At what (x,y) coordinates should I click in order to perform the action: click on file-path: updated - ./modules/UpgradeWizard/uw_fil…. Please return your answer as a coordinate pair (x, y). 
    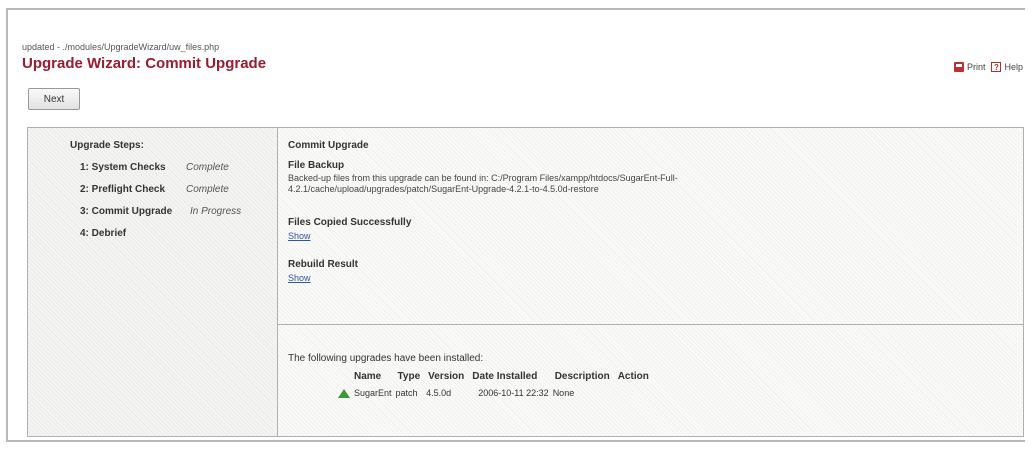
    Looking at the image, I should click on (121, 47).